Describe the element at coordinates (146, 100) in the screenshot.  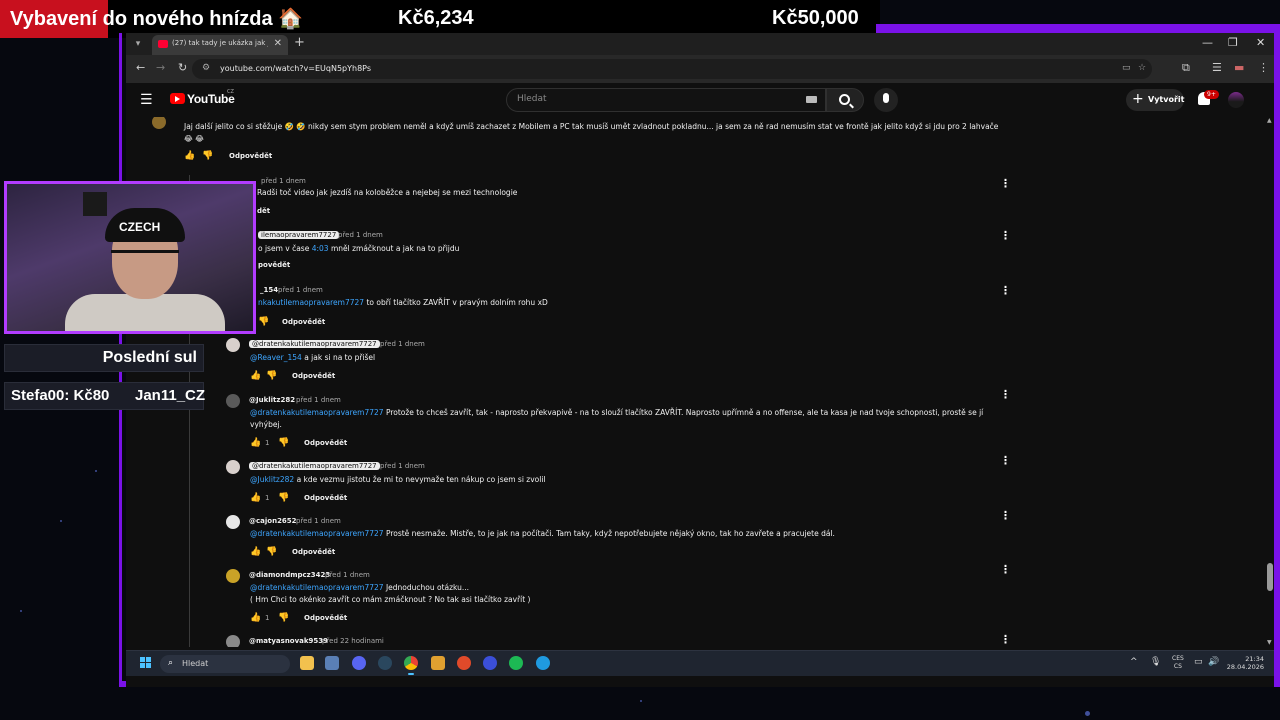
I see `menu-hamburger-icon: ☰` at that location.